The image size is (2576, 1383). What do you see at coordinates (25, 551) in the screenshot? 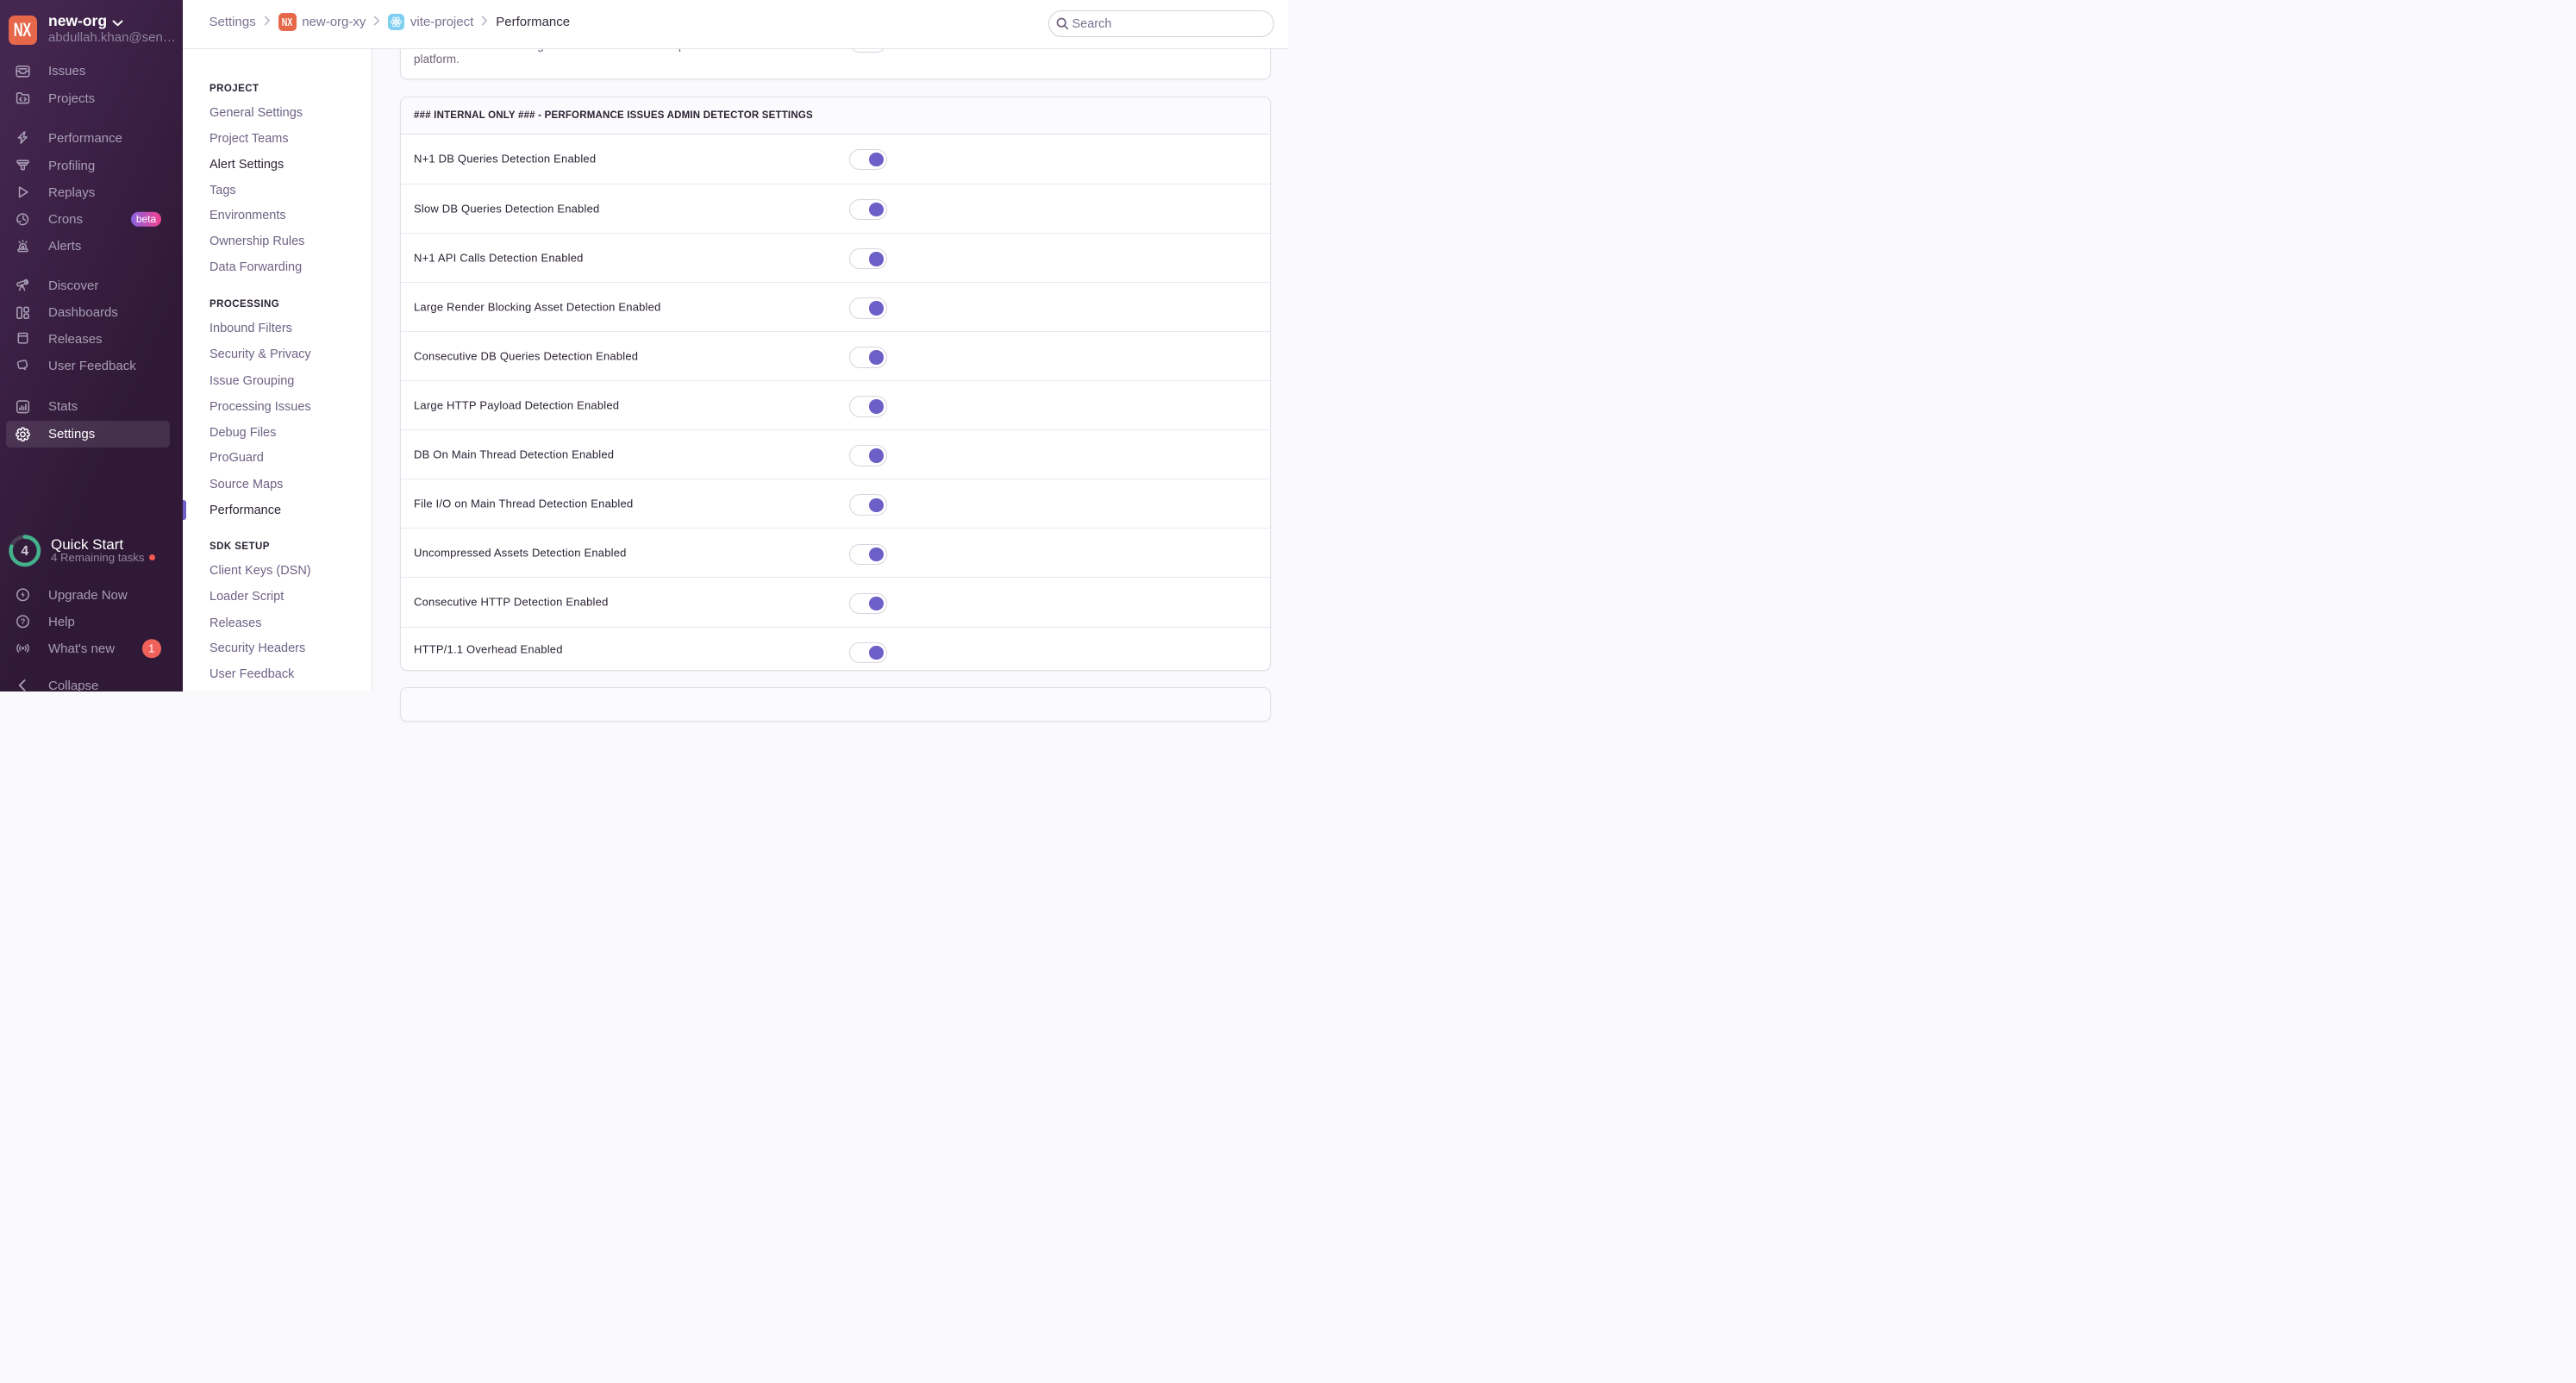
I see `svg-text: 4` at bounding box center [25, 551].